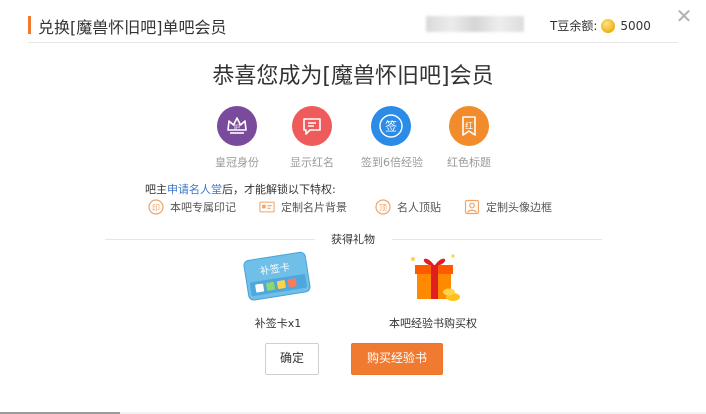  I want to click on privilege-label: 签到6倍经验, so click(392, 162).